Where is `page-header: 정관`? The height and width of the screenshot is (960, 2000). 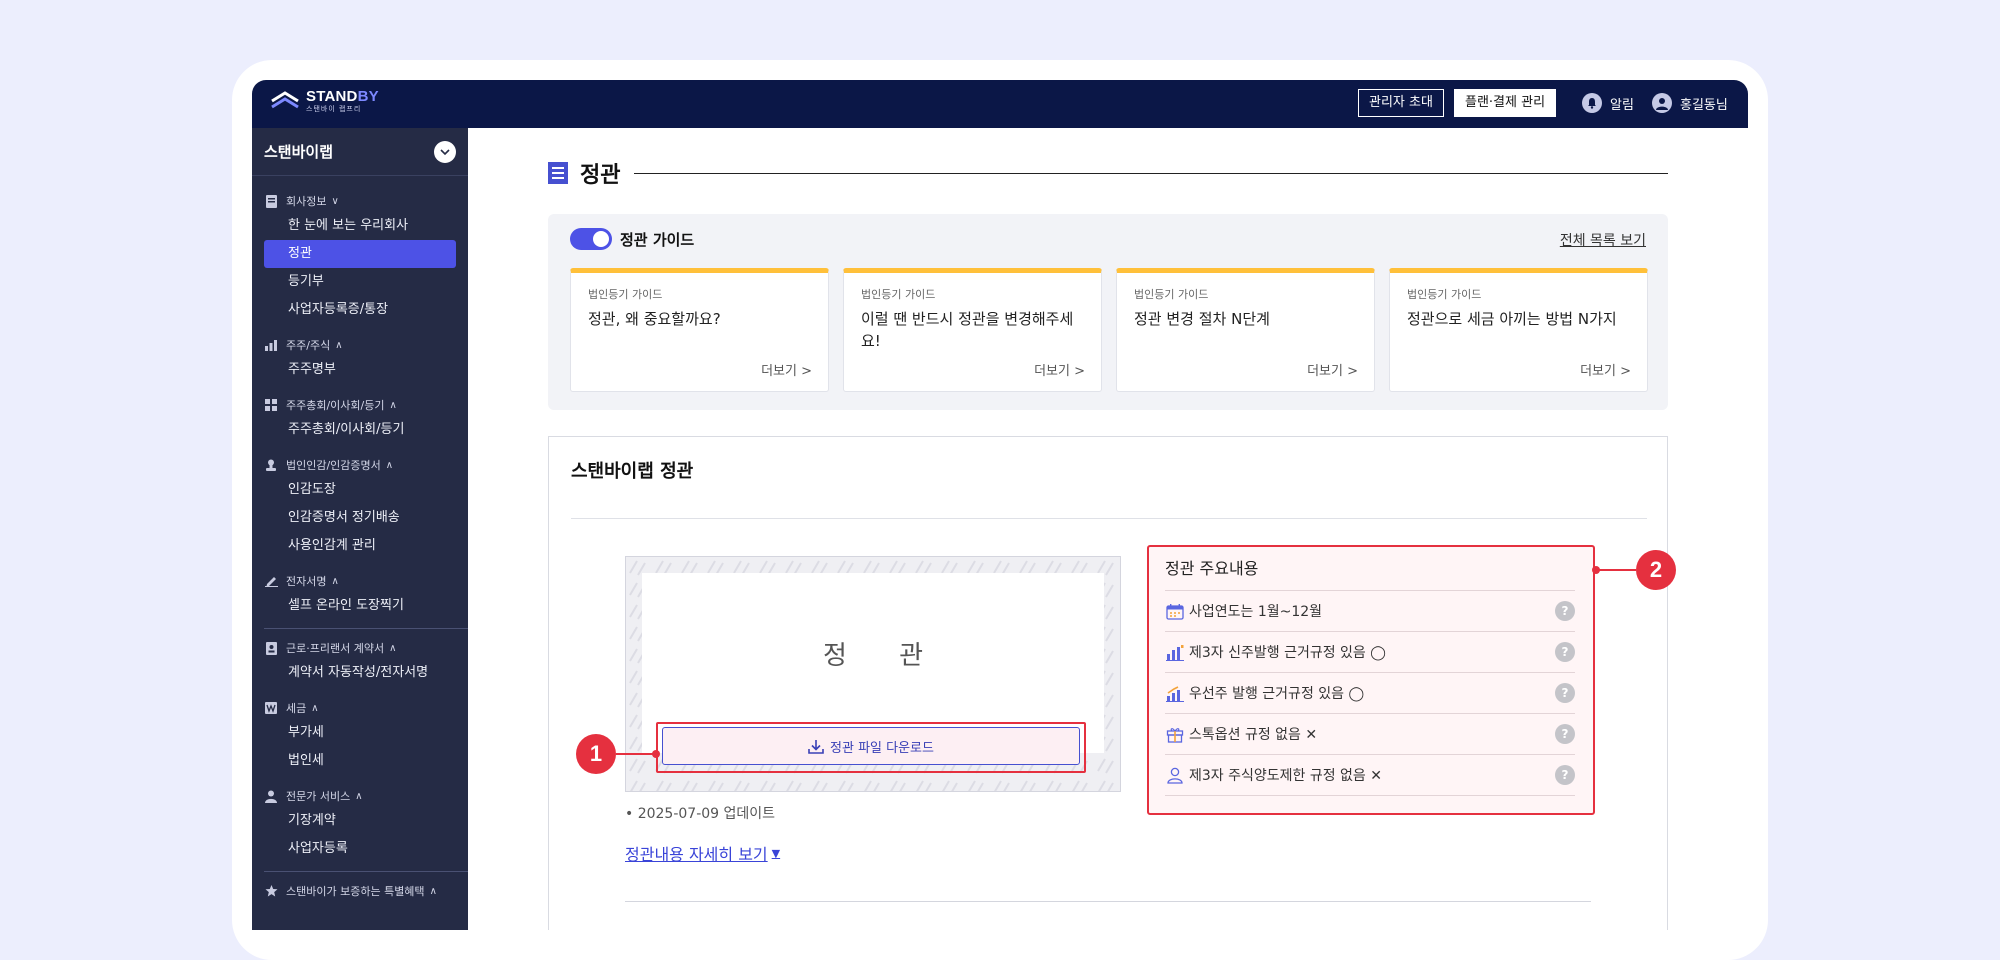 page-header: 정관 is located at coordinates (1108, 173).